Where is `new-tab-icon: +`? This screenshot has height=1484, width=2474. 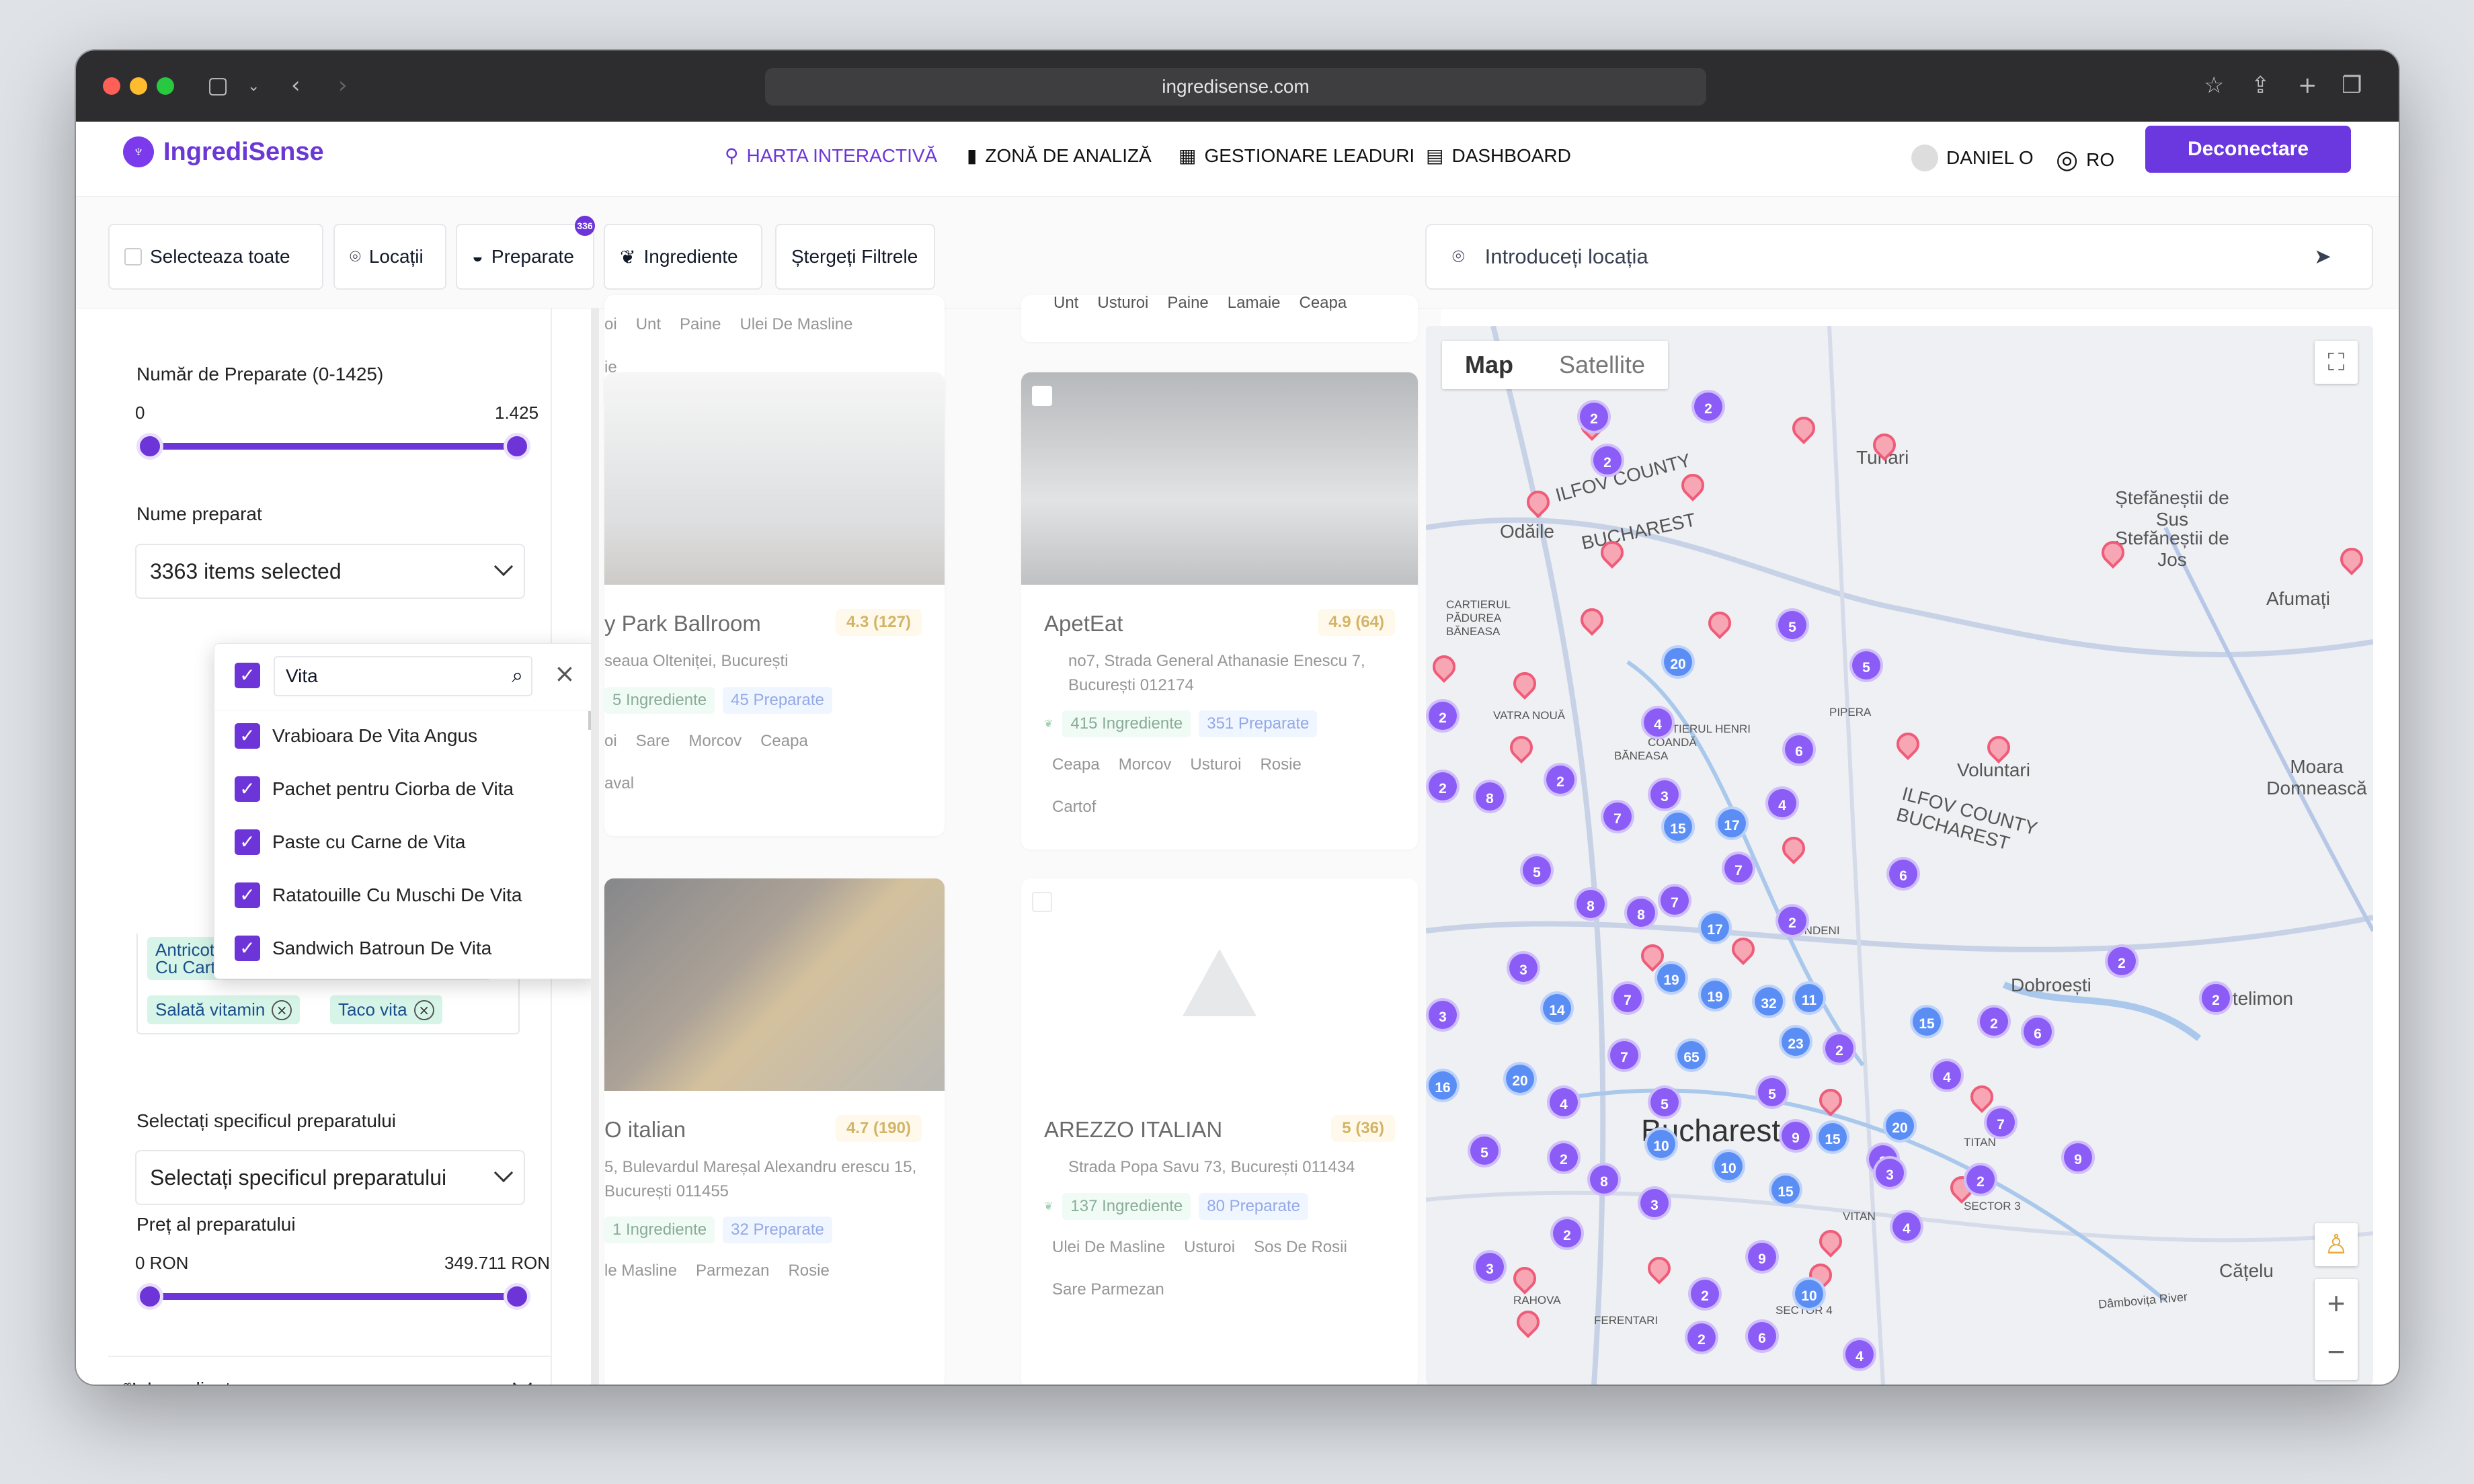
new-tab-icon: + is located at coordinates (2307, 85).